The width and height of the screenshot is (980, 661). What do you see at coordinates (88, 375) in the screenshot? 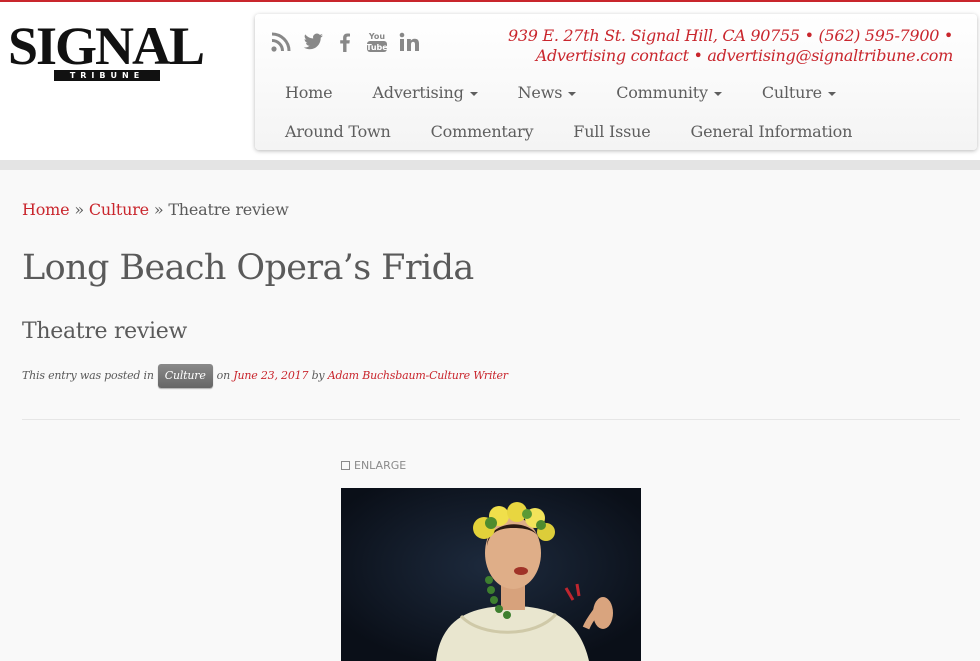
I see `meta-posted-in: This entry was posted in` at bounding box center [88, 375].